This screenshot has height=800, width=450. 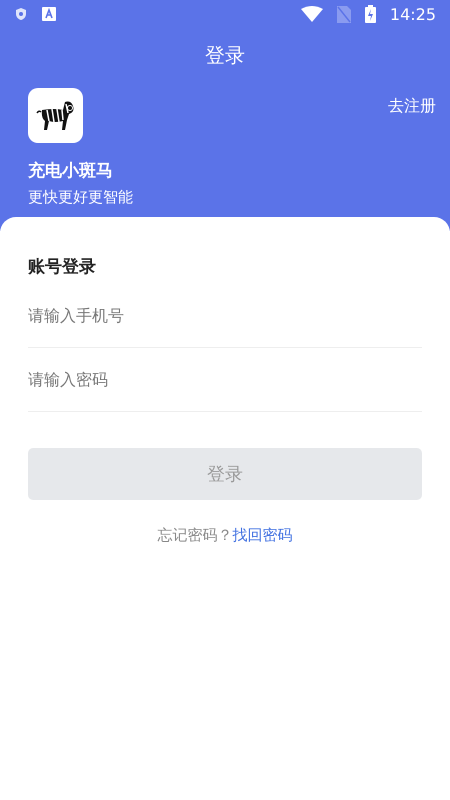 I want to click on page-title: 登录, so click(x=225, y=55).